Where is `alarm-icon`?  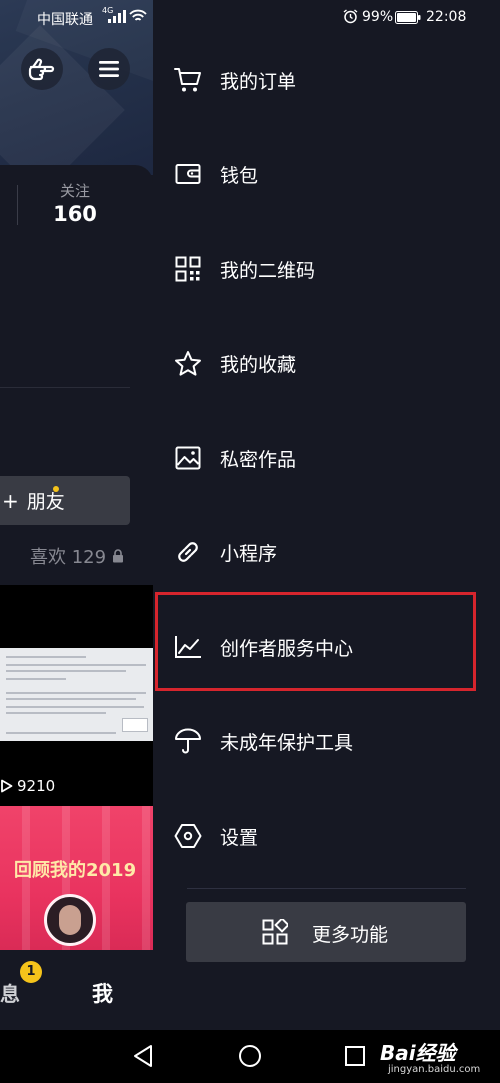
alarm-icon is located at coordinates (350, 16).